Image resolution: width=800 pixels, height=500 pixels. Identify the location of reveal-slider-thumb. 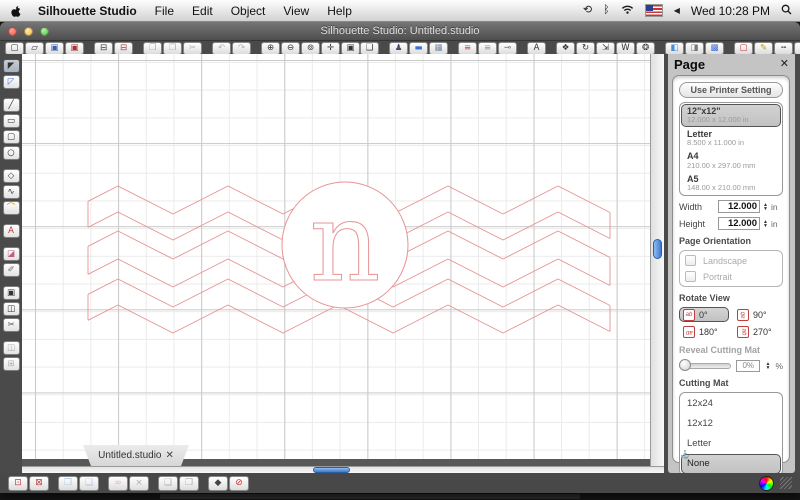
(685, 364).